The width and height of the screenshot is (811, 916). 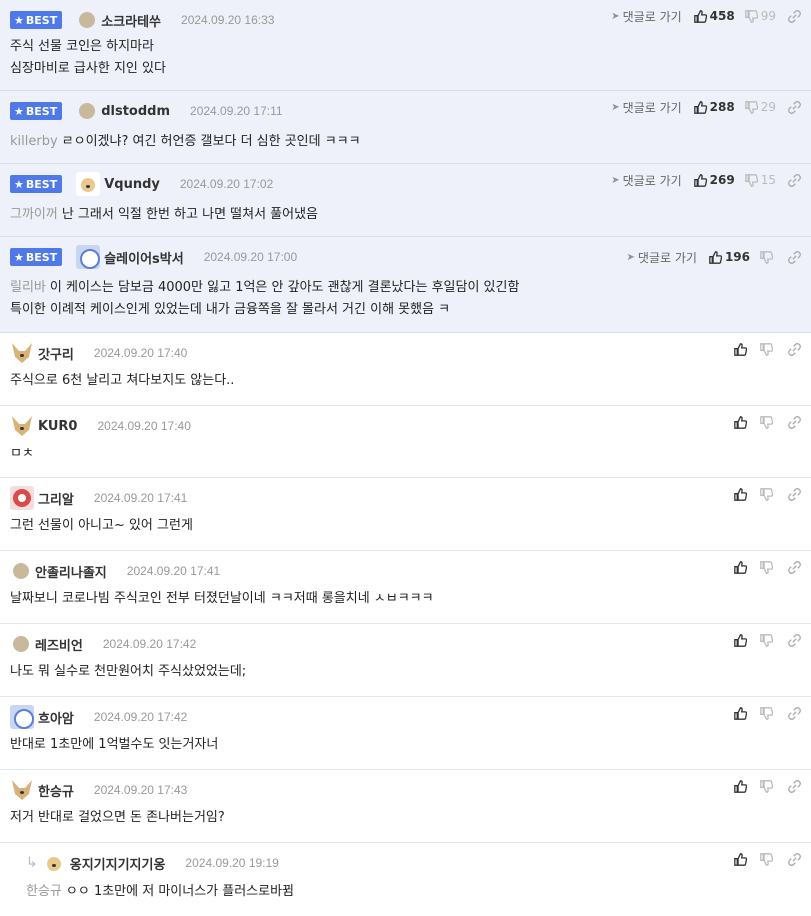 I want to click on author-name: 소크라테쑤, so click(x=131, y=20).